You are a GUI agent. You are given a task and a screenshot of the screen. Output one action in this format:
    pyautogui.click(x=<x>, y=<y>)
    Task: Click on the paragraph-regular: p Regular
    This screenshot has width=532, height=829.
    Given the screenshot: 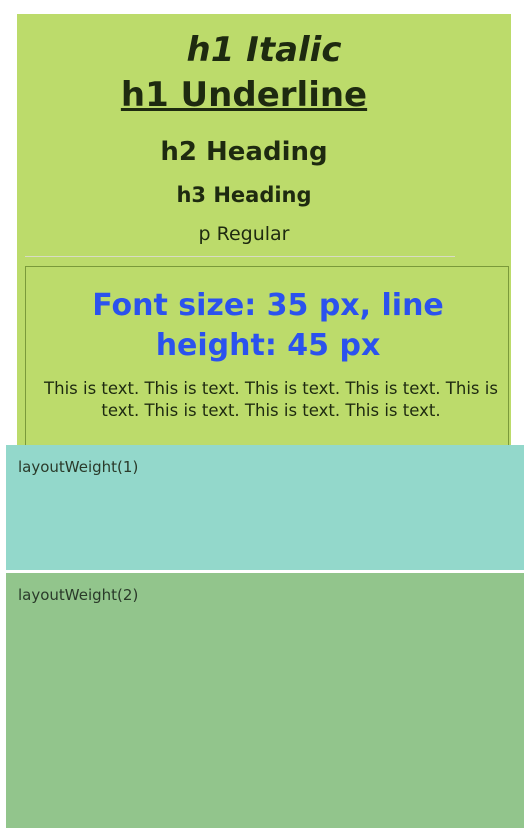 What is the action you would take?
    pyautogui.click(x=244, y=234)
    